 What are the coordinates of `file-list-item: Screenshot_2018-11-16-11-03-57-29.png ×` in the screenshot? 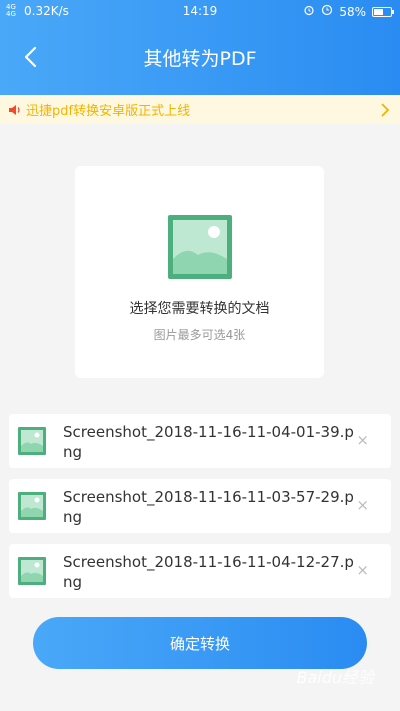 It's located at (200, 506).